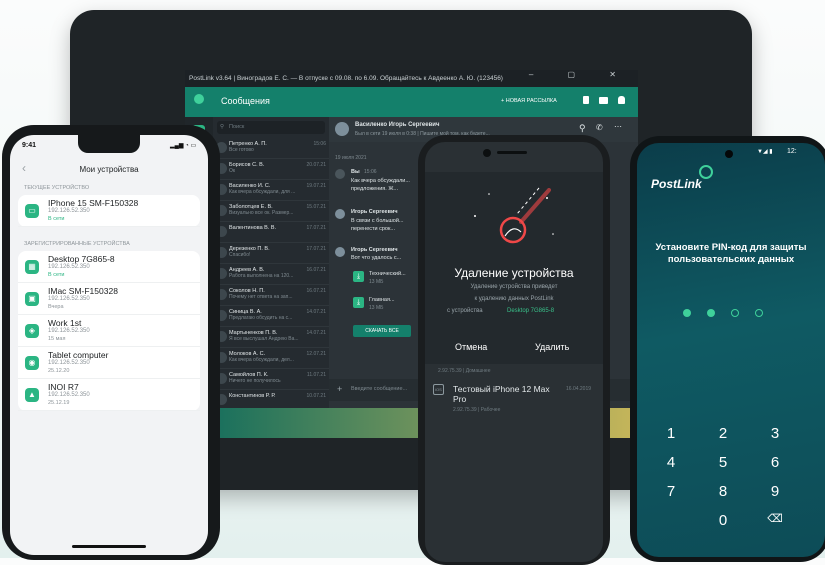 Image resolution: width=825 pixels, height=565 pixels. I want to click on status-time: 12:, so click(792, 151).